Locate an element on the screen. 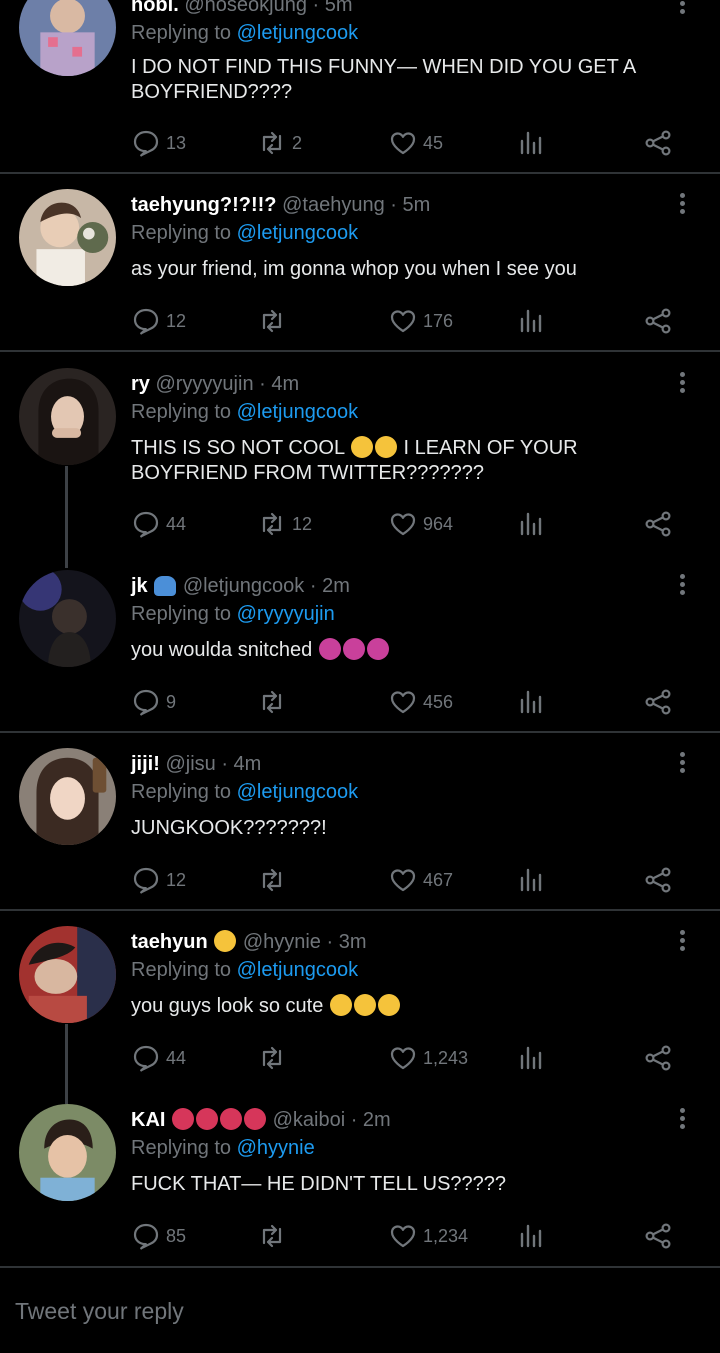 The height and width of the screenshot is (1353, 720). reply-button: 85 is located at coordinates (158, 1236).